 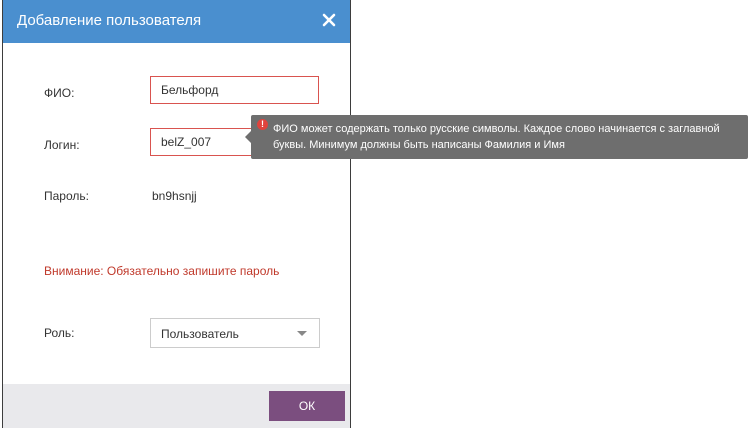 What do you see at coordinates (302, 333) in the screenshot?
I see `chevron-down-icon` at bounding box center [302, 333].